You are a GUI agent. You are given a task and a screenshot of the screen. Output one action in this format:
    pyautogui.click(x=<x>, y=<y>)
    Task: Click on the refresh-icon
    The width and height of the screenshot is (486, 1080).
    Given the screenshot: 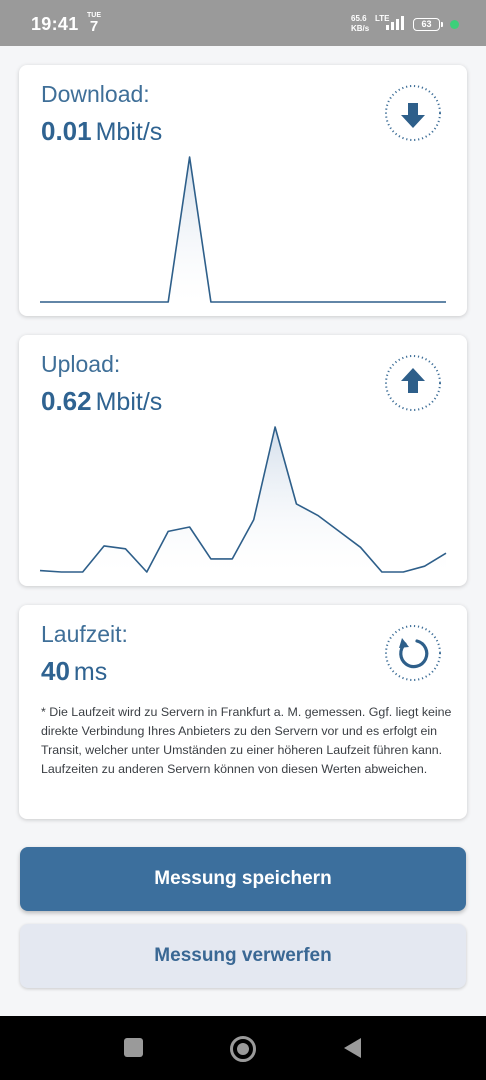 What is the action you would take?
    pyautogui.click(x=413, y=653)
    